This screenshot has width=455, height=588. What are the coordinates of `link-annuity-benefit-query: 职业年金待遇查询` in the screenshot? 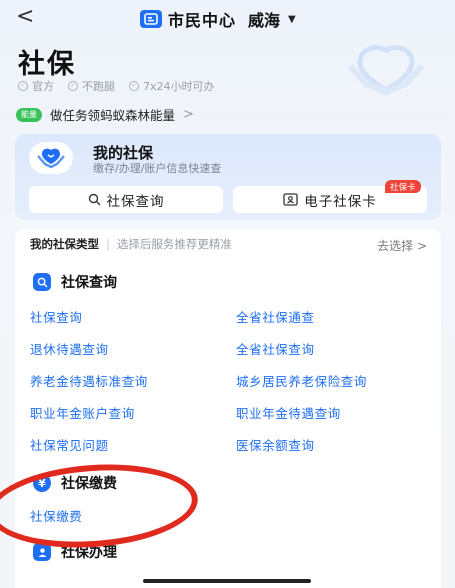 It's located at (288, 412).